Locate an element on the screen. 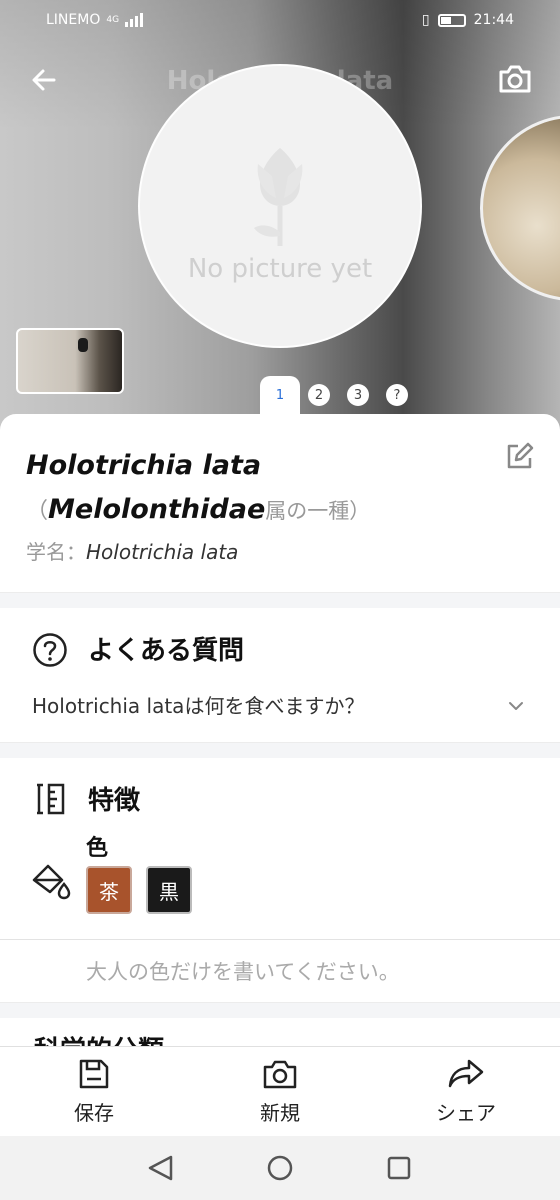 This screenshot has width=560, height=1200. pager-dot-3: 3 is located at coordinates (358, 395).